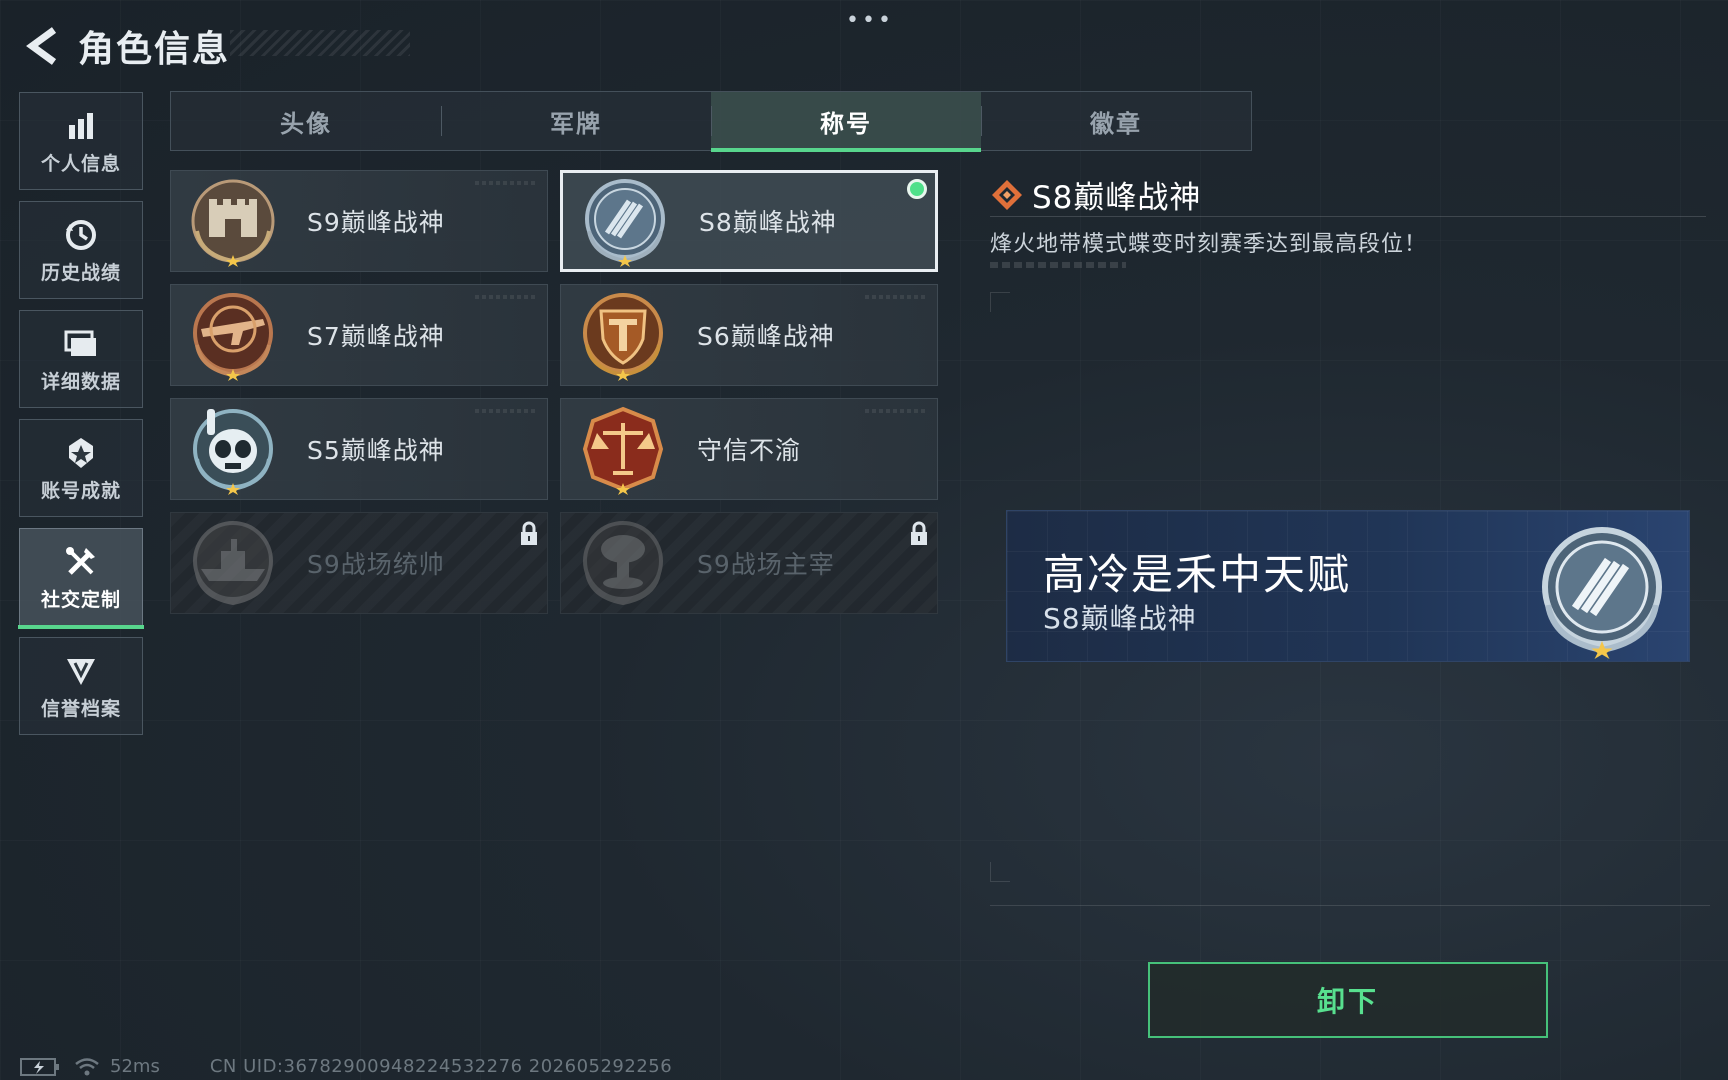  I want to click on sidebar-item-credit: 信誉档案, so click(81, 686).